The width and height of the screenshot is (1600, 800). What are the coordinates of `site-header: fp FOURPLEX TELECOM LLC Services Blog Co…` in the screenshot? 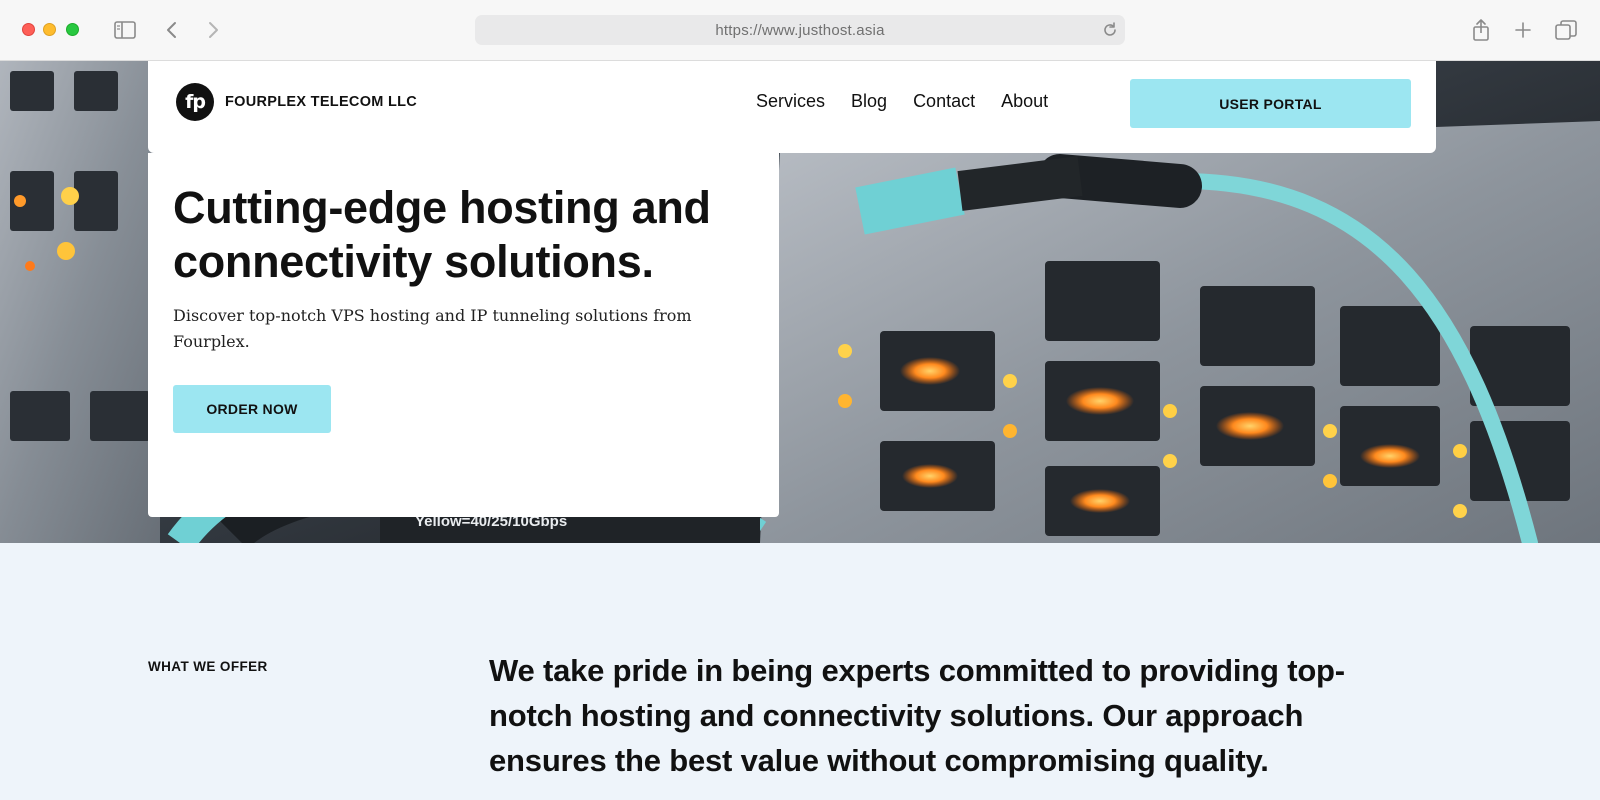 It's located at (792, 107).